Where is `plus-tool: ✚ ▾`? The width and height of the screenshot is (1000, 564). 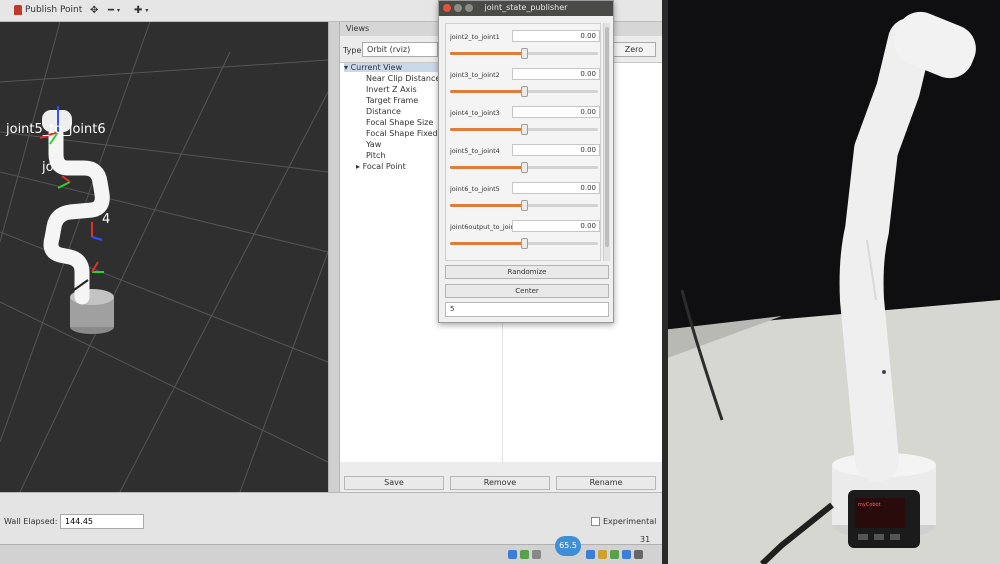
plus-tool: ✚ ▾ is located at coordinates (141, 10).